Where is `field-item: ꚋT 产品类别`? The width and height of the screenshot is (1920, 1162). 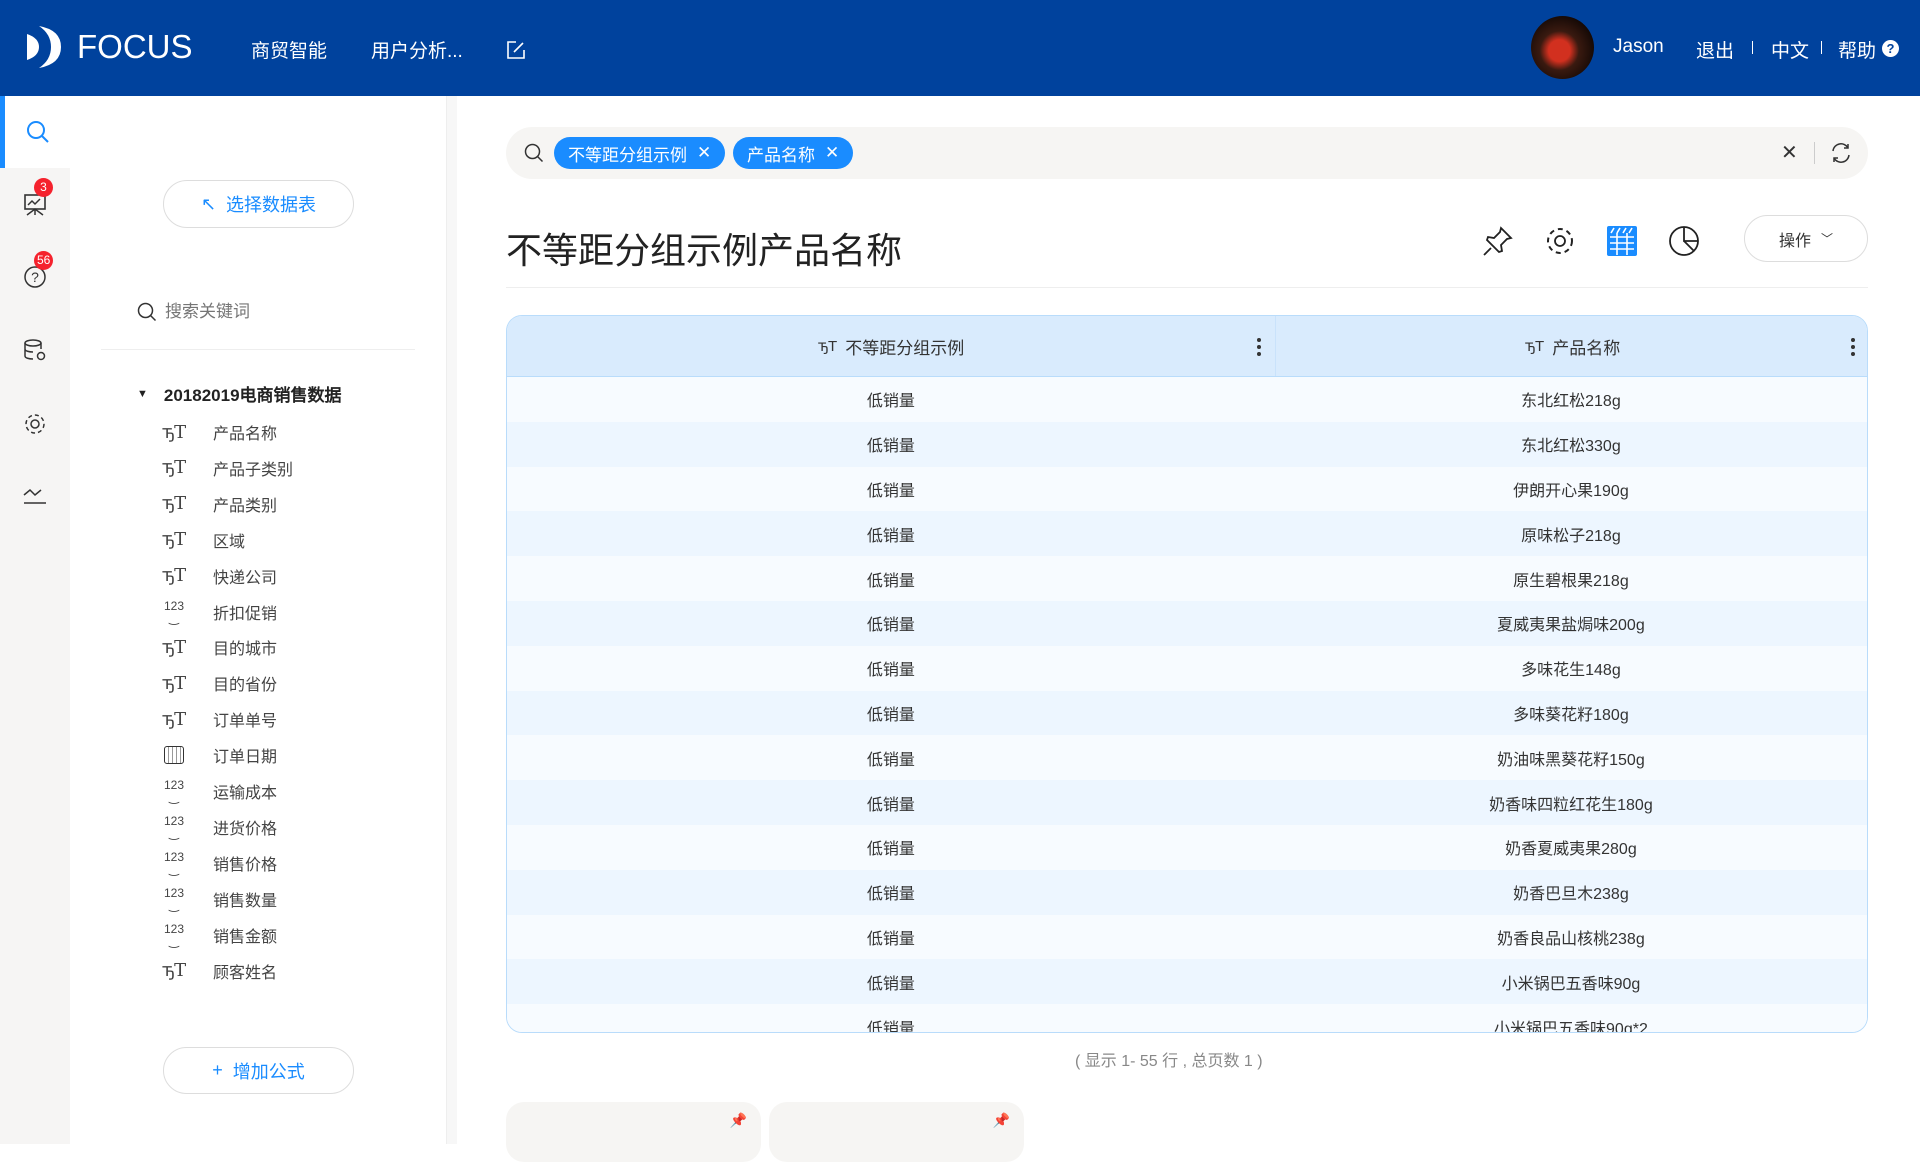 field-item: ꚋT 产品类别 is located at coordinates (219, 504).